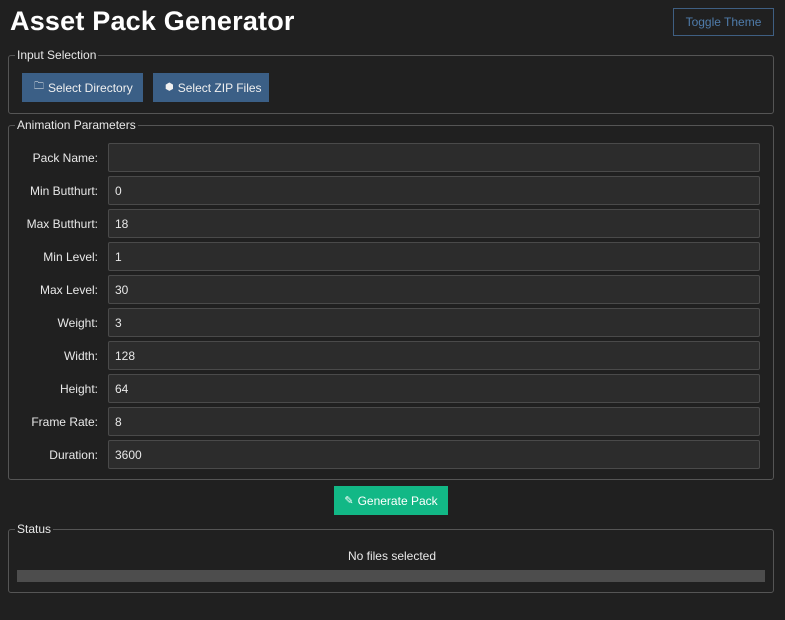 This screenshot has height=620, width=785. What do you see at coordinates (152, 21) in the screenshot?
I see `app-title: Asset Pack Generator` at bounding box center [152, 21].